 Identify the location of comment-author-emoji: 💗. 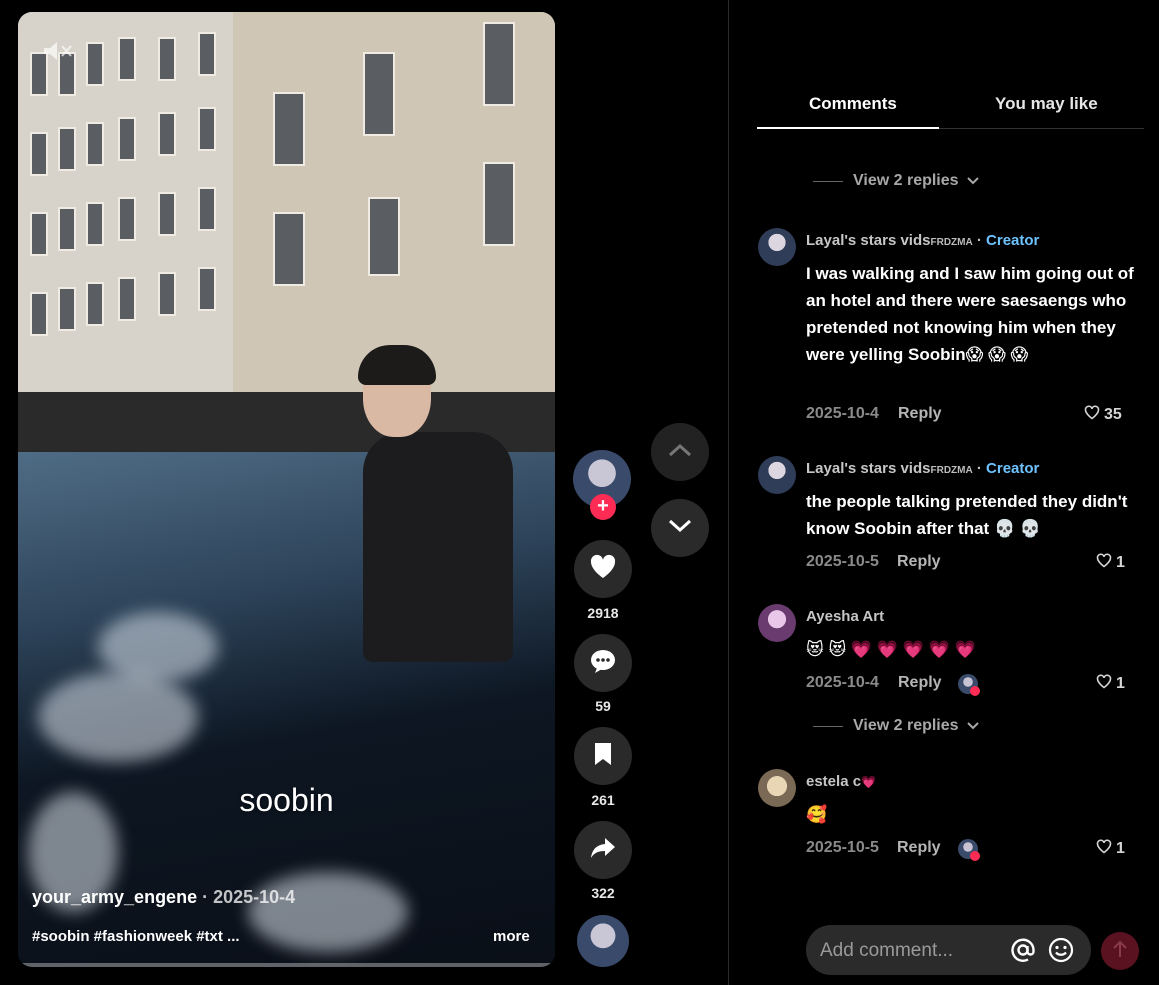
(868, 782).